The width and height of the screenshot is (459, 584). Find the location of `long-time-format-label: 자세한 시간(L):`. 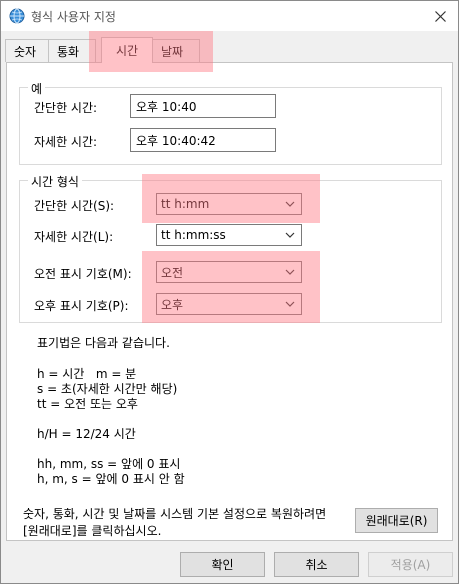

long-time-format-label: 자세한 시간(L): is located at coordinates (74, 237).